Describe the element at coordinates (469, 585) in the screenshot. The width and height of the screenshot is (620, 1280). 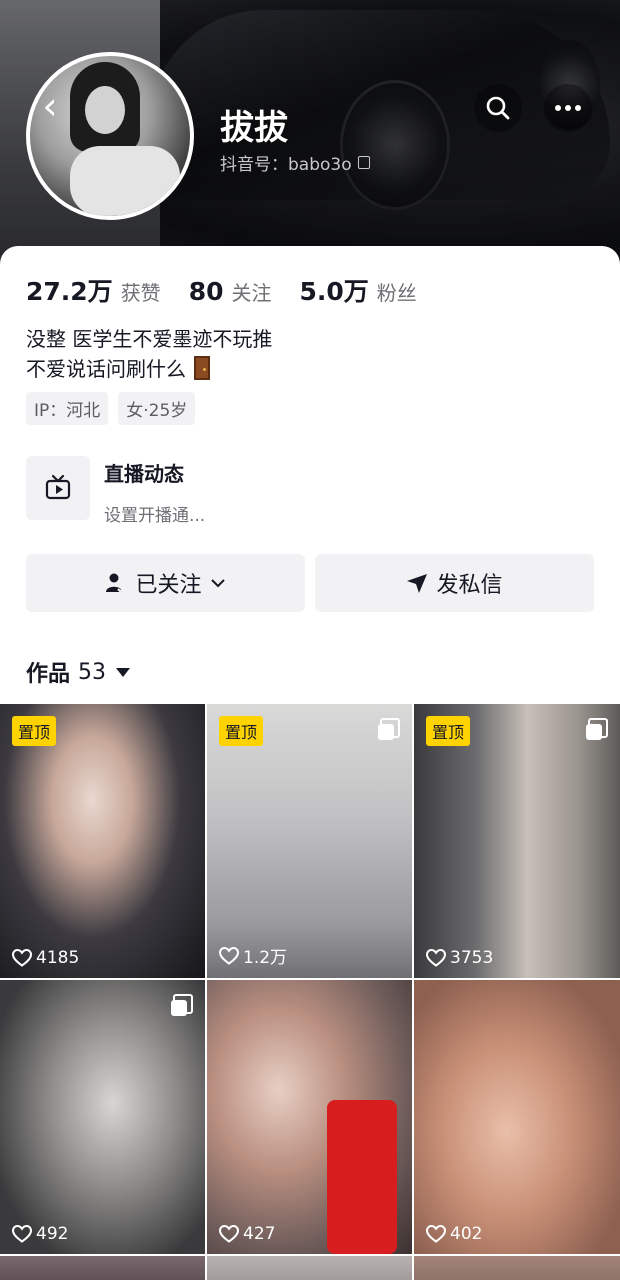
I see `send-message-label: 发私信` at that location.